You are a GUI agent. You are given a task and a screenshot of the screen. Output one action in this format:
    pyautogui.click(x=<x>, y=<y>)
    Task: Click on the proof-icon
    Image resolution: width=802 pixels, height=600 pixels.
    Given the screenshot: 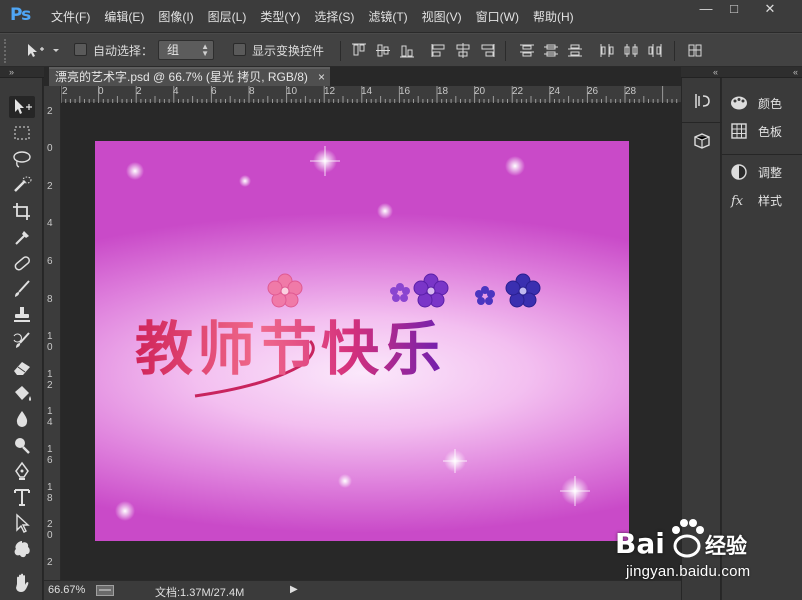 What is the action you would take?
    pyautogui.click(x=105, y=590)
    